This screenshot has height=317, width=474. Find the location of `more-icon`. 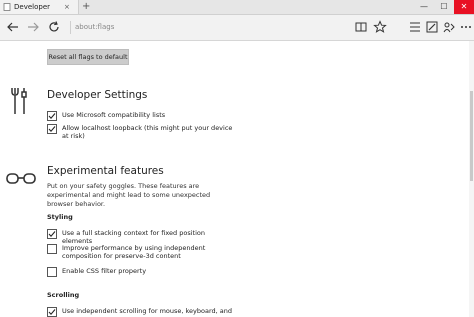

more-icon is located at coordinates (466, 27).